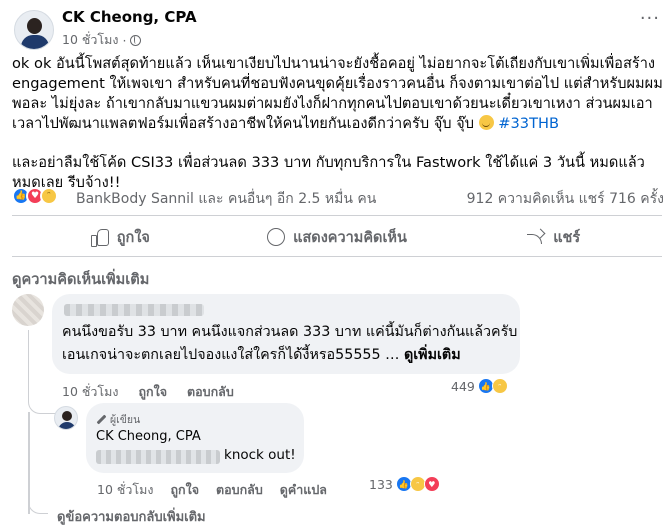  What do you see at coordinates (133, 237) in the screenshot?
I see `like-label: ถูกใจ` at bounding box center [133, 237].